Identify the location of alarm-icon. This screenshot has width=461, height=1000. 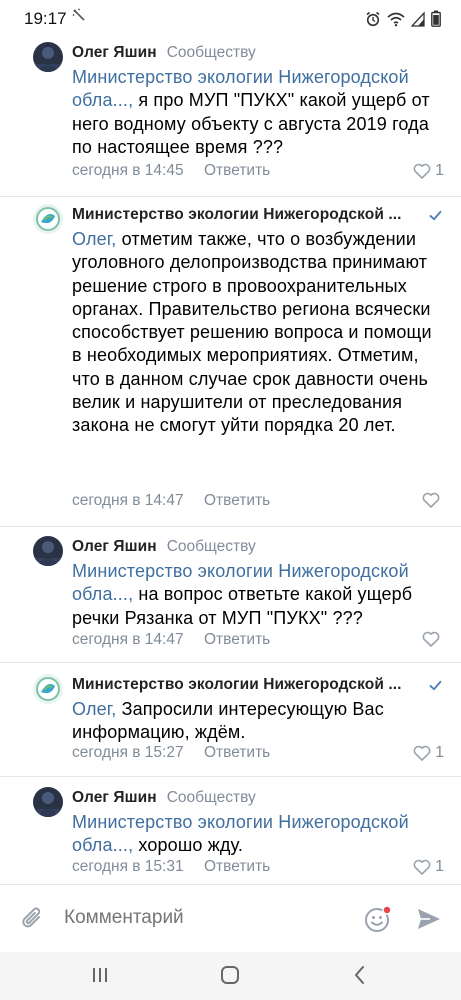
(373, 19).